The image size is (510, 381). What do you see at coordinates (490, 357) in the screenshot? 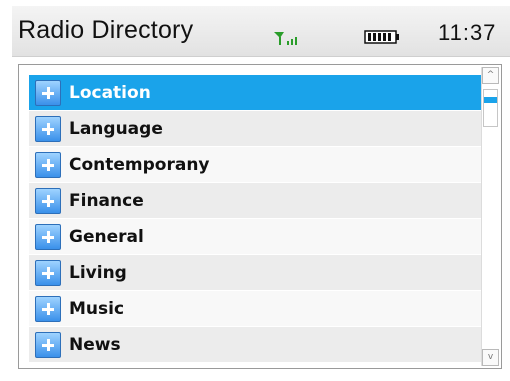
I see `scroll-down-arrow-icon: v` at bounding box center [490, 357].